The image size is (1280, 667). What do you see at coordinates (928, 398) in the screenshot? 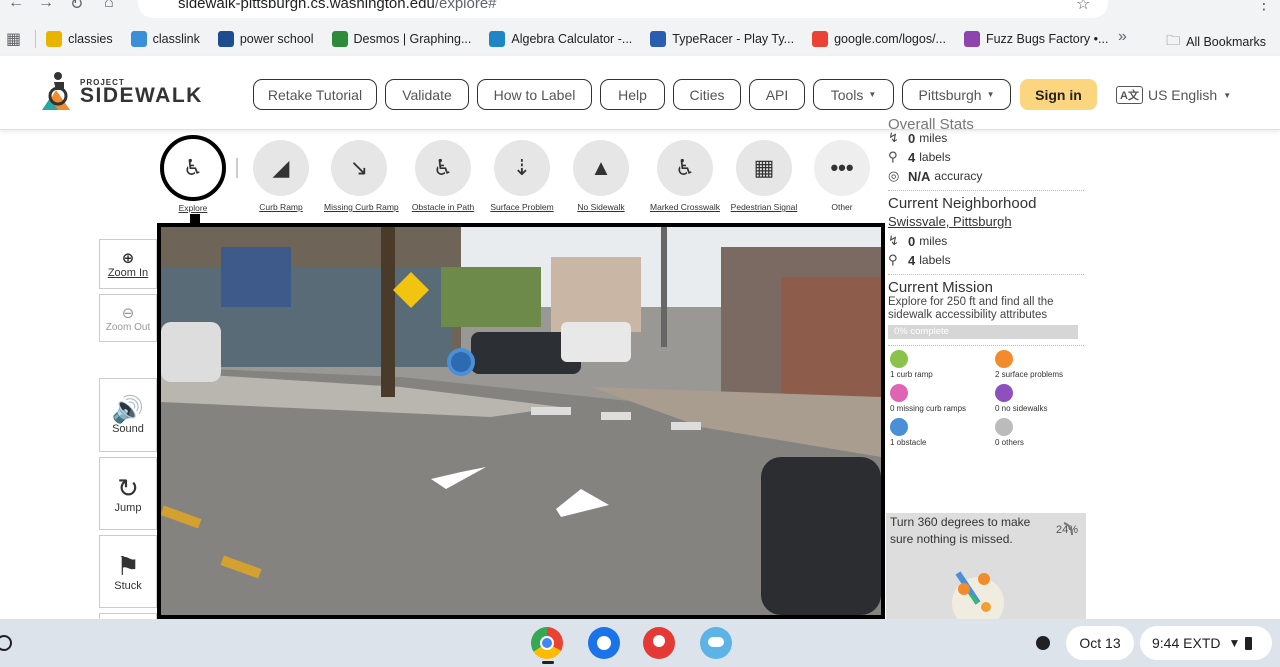
I see `count-missing-curb-ramp: 0 missing curb ramps` at bounding box center [928, 398].